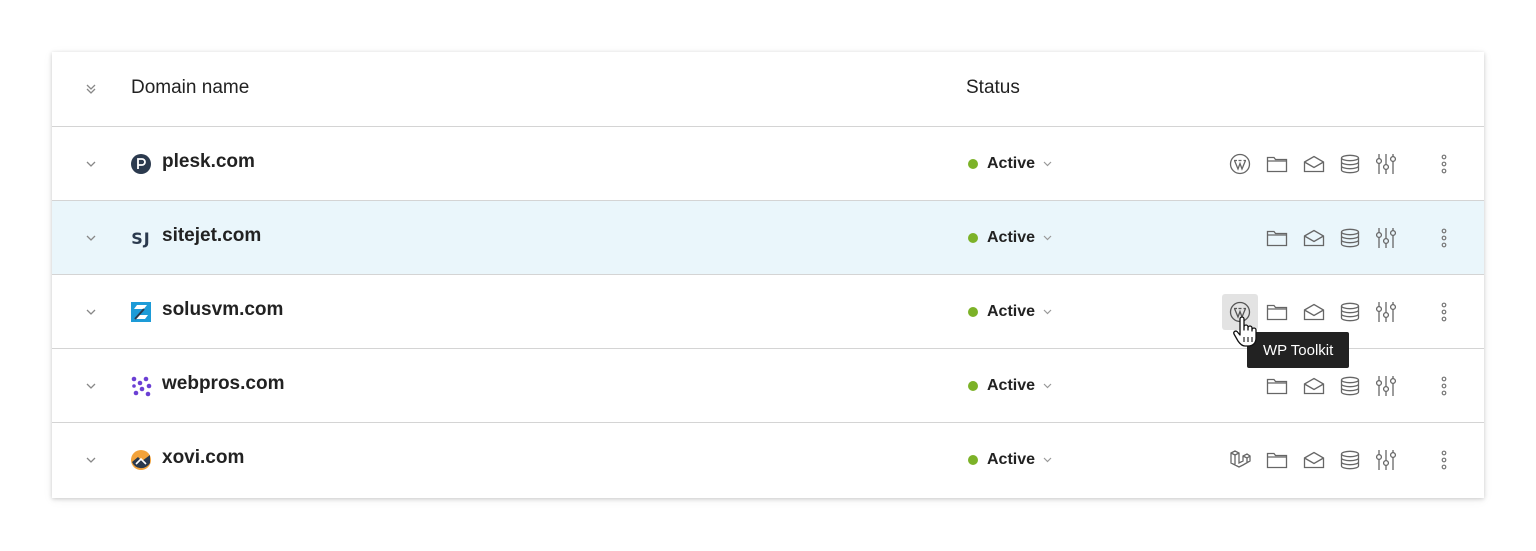  I want to click on sitejet-logo-text: SJ, so click(141, 238).